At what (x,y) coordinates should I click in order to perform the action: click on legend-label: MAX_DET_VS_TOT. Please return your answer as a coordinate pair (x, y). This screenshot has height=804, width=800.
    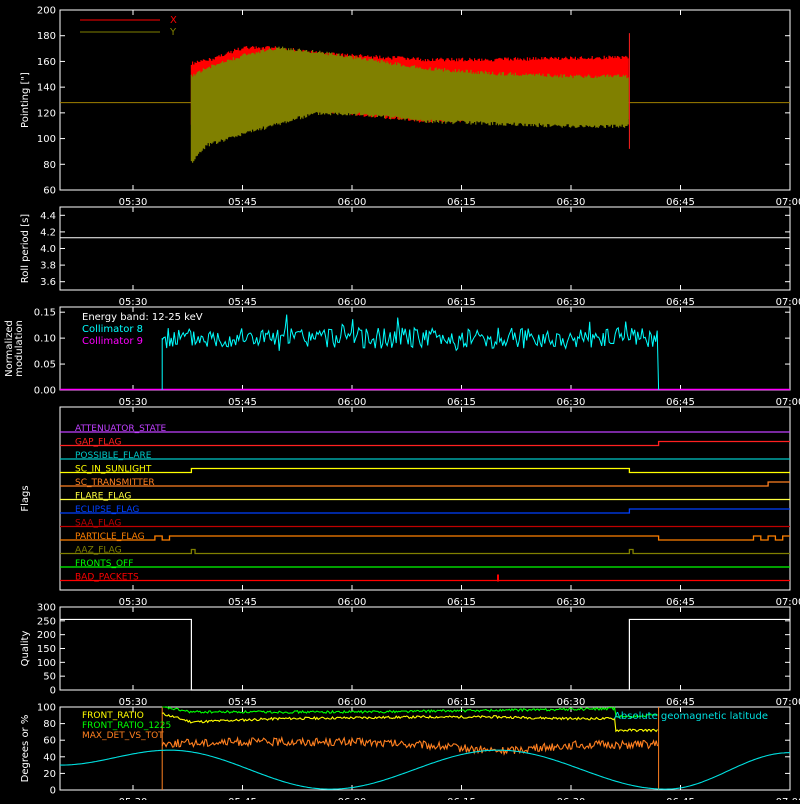
    Looking at the image, I should click on (123, 736).